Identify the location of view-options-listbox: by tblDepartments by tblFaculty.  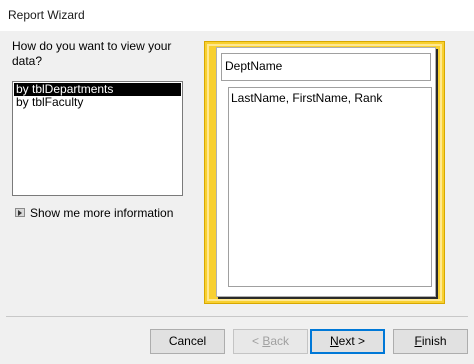
(97, 138).